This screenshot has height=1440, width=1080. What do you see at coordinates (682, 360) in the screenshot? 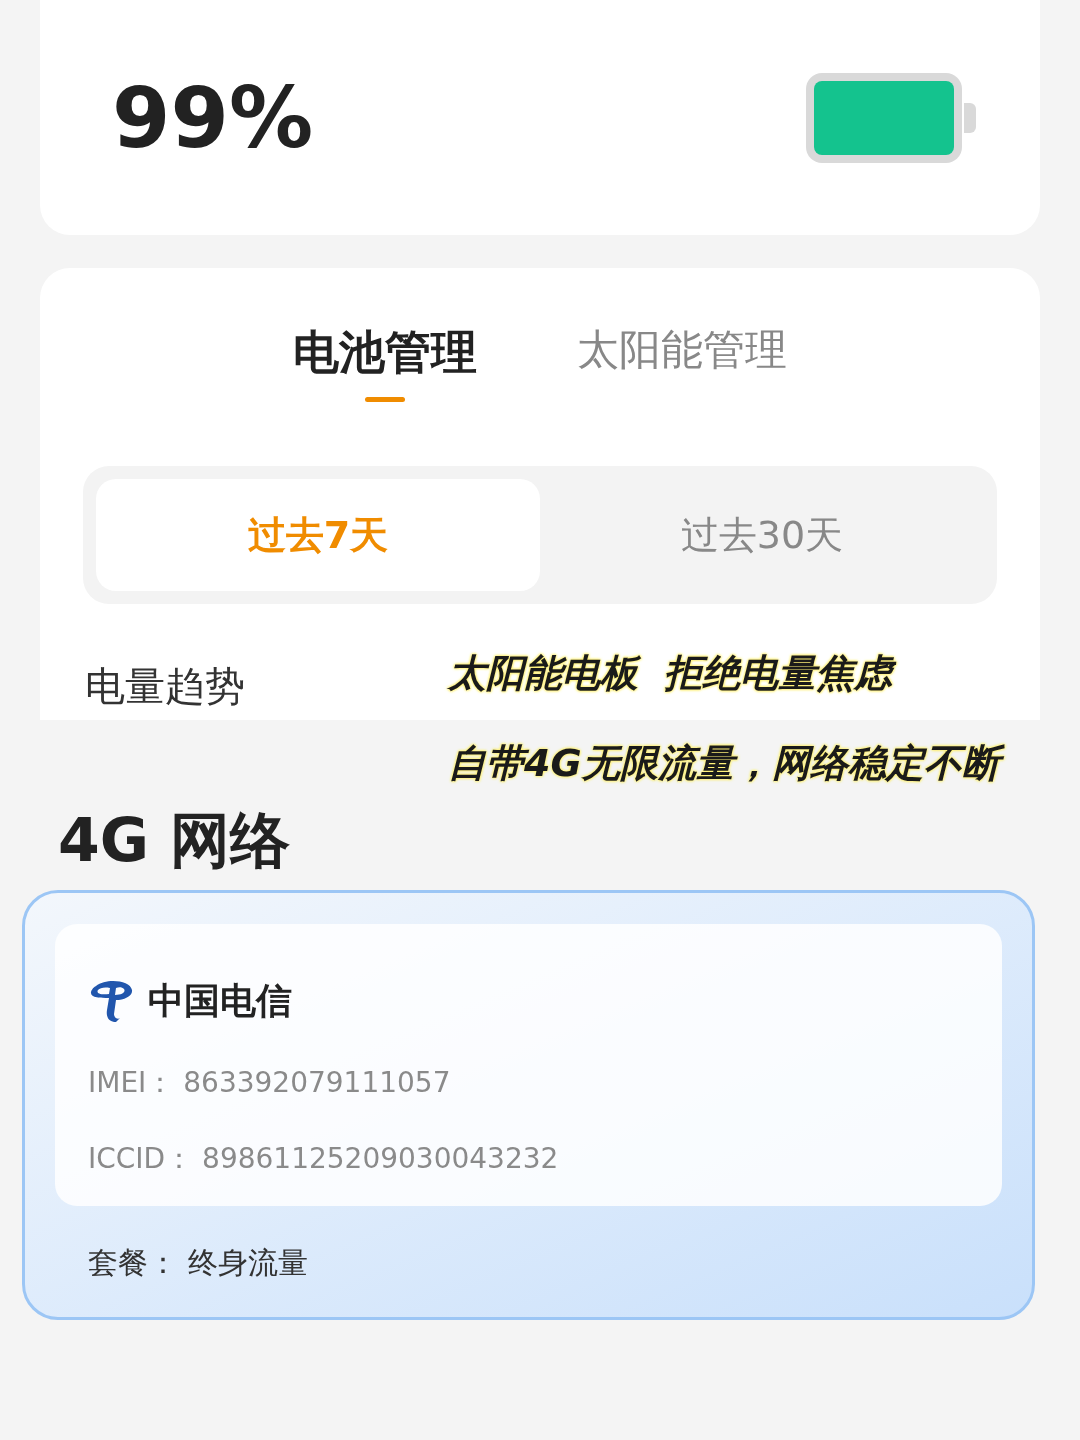
I see `tab: 太阳能管理` at bounding box center [682, 360].